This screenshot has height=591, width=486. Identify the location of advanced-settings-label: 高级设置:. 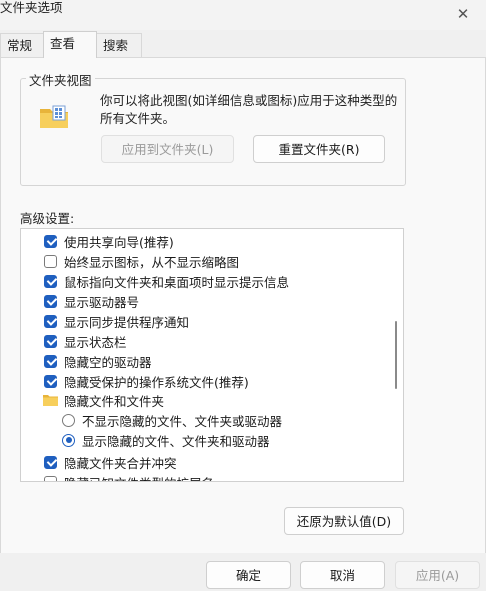
(47, 218).